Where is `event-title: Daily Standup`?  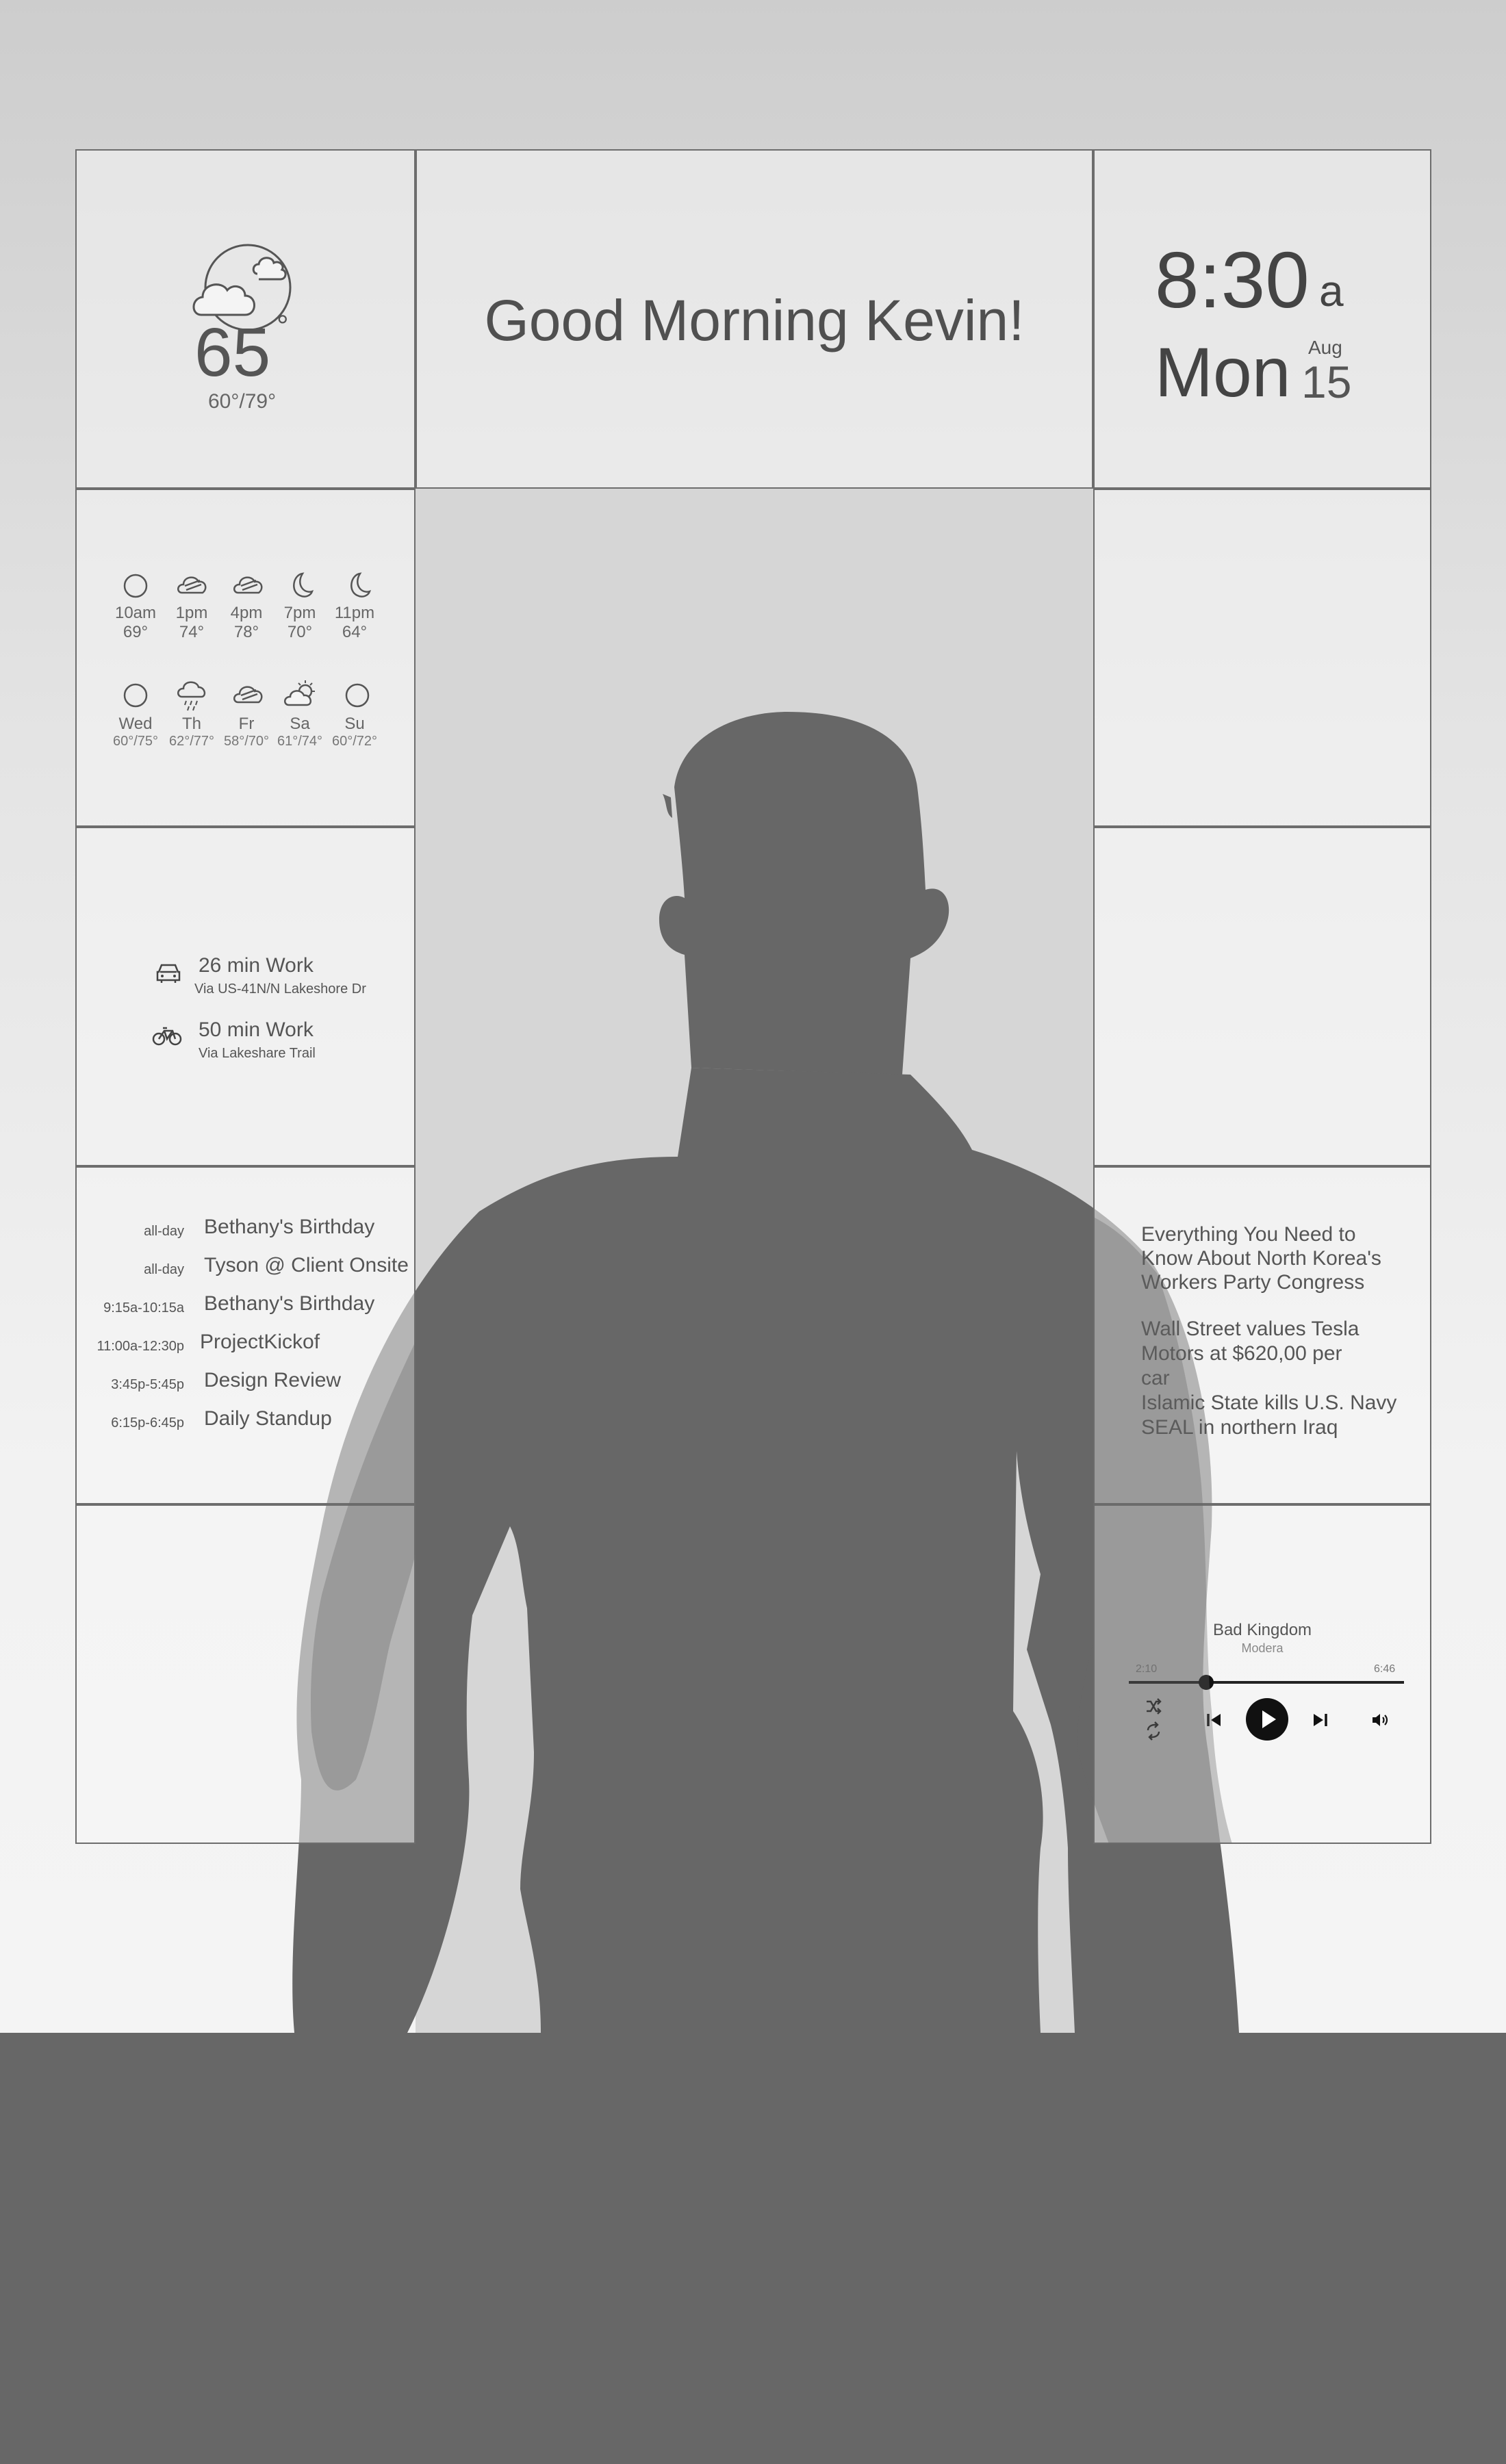
event-title: Daily Standup is located at coordinates (268, 1418).